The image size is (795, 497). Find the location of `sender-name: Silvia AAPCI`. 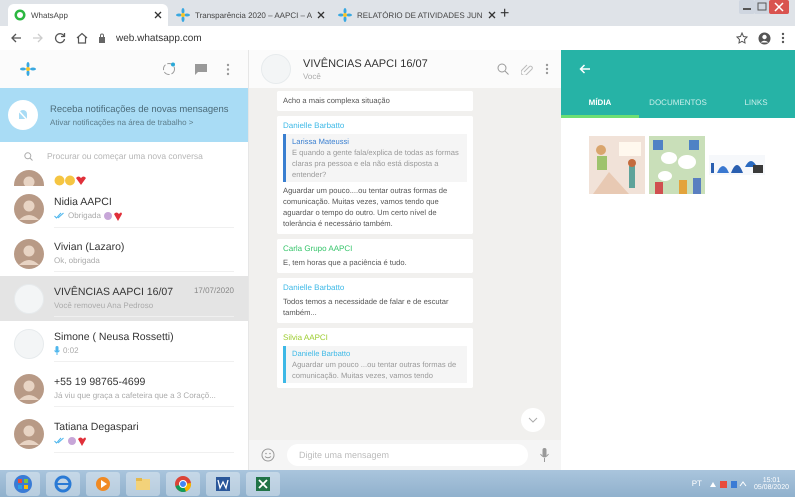

sender-name: Silvia AAPCI is located at coordinates (306, 337).